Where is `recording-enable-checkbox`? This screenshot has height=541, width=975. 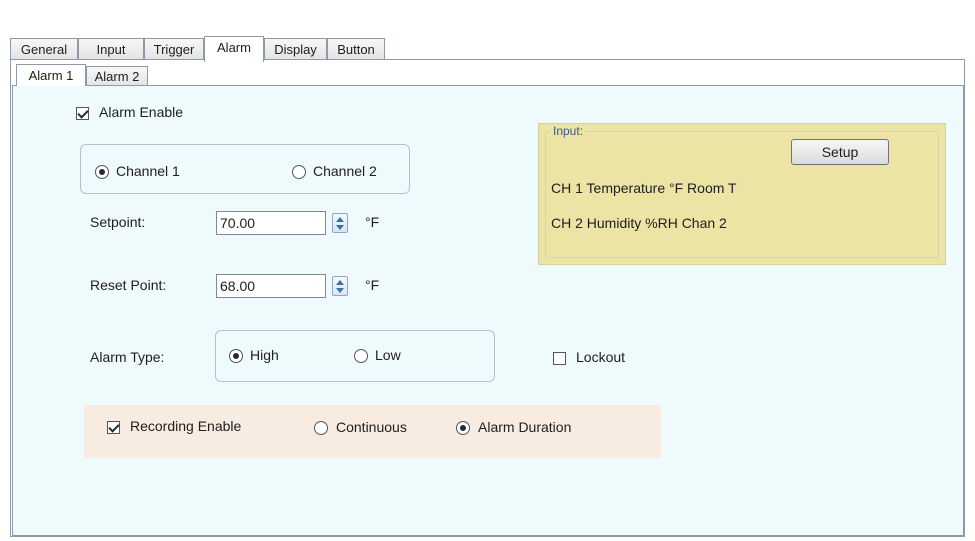
recording-enable-checkbox is located at coordinates (113, 427).